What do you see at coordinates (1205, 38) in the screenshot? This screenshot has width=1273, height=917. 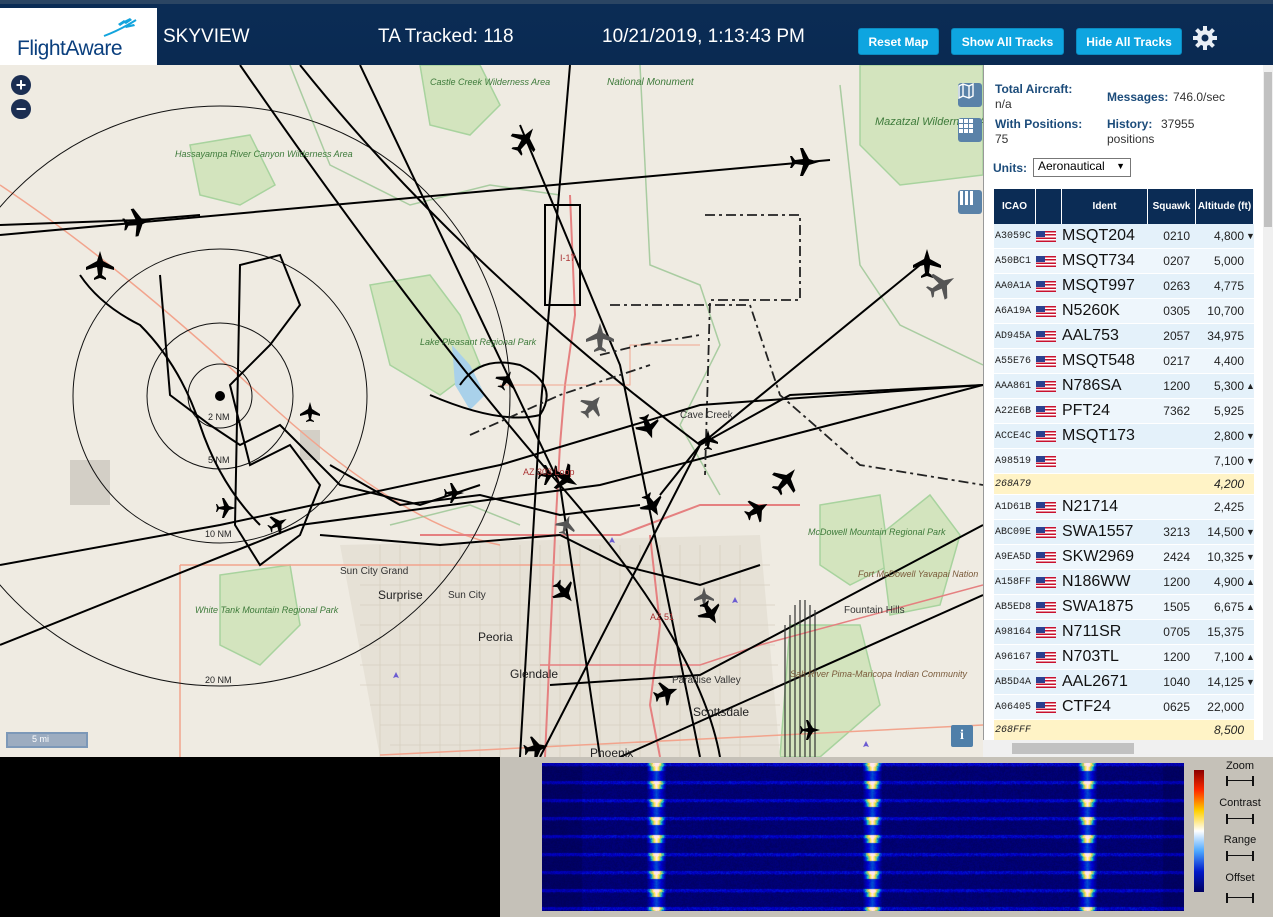 I see `gear-icon` at bounding box center [1205, 38].